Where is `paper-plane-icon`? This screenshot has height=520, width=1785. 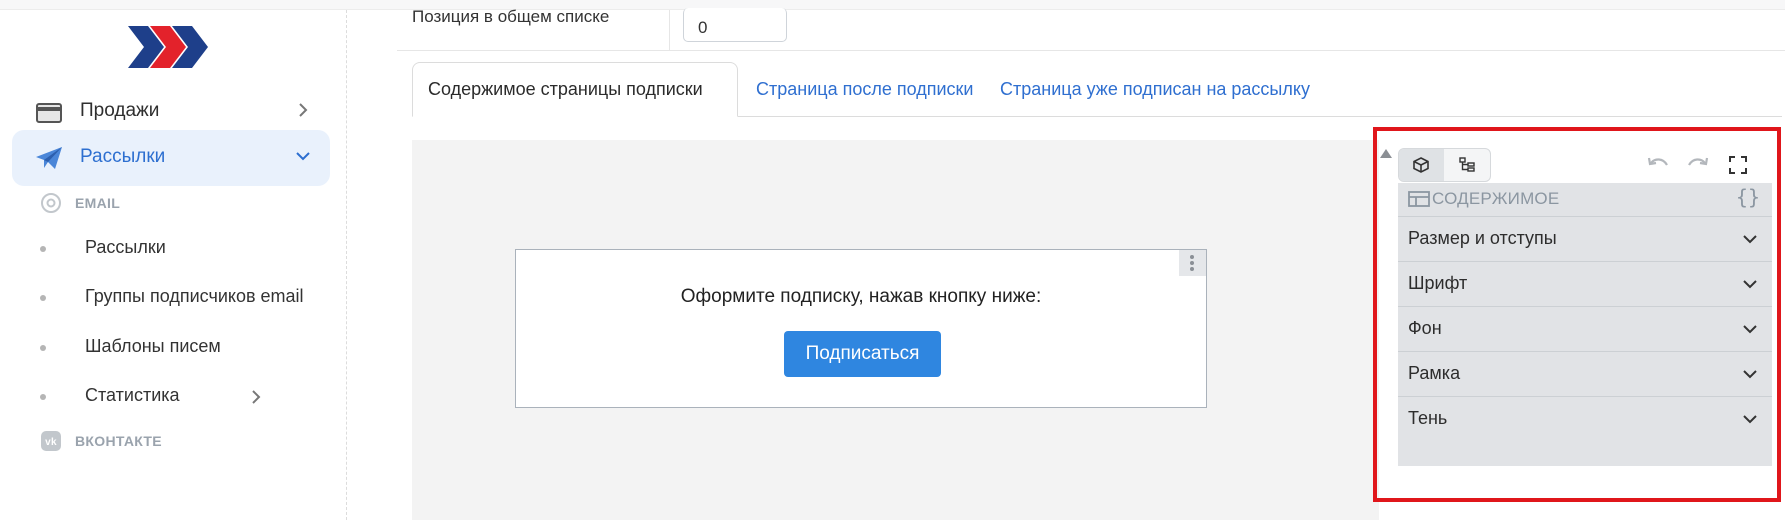
paper-plane-icon is located at coordinates (49, 158).